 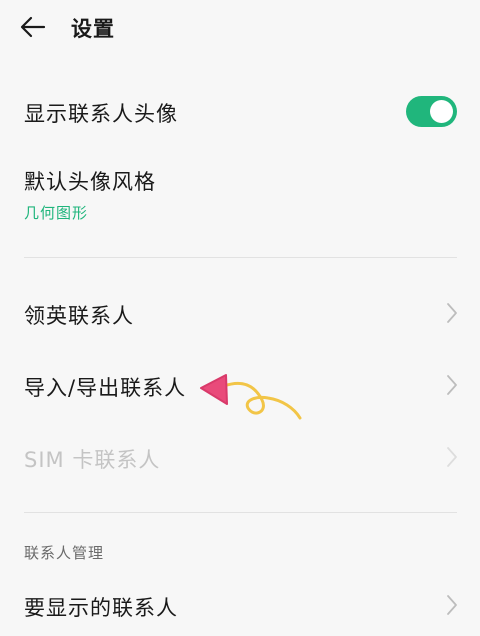 I want to click on show-avatar-toggle, so click(x=431, y=111).